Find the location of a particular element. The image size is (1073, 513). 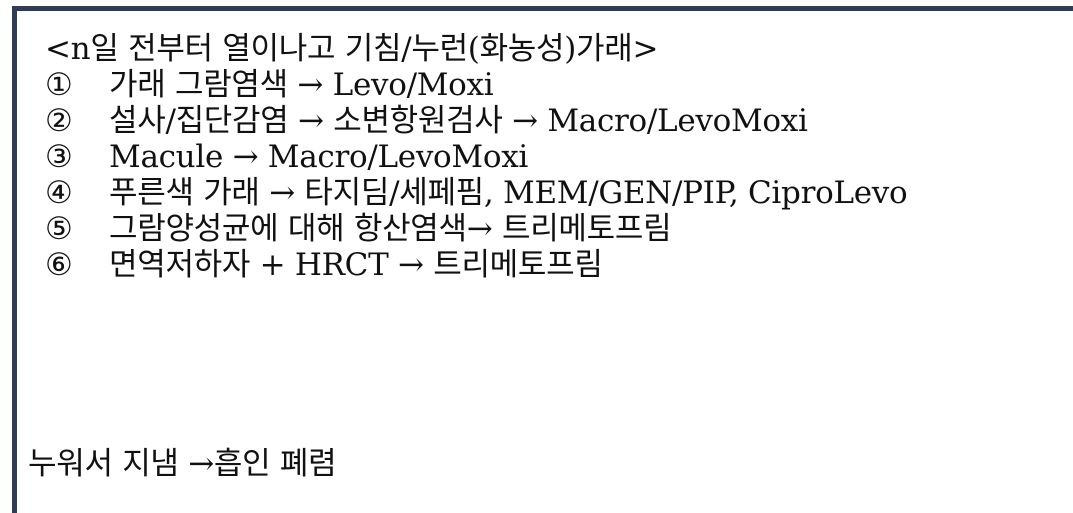

item-text: 푸른색 가래 → 타지딤/세페핌, MEM/GEN/PIP, CiproLevo is located at coordinates (508, 193).